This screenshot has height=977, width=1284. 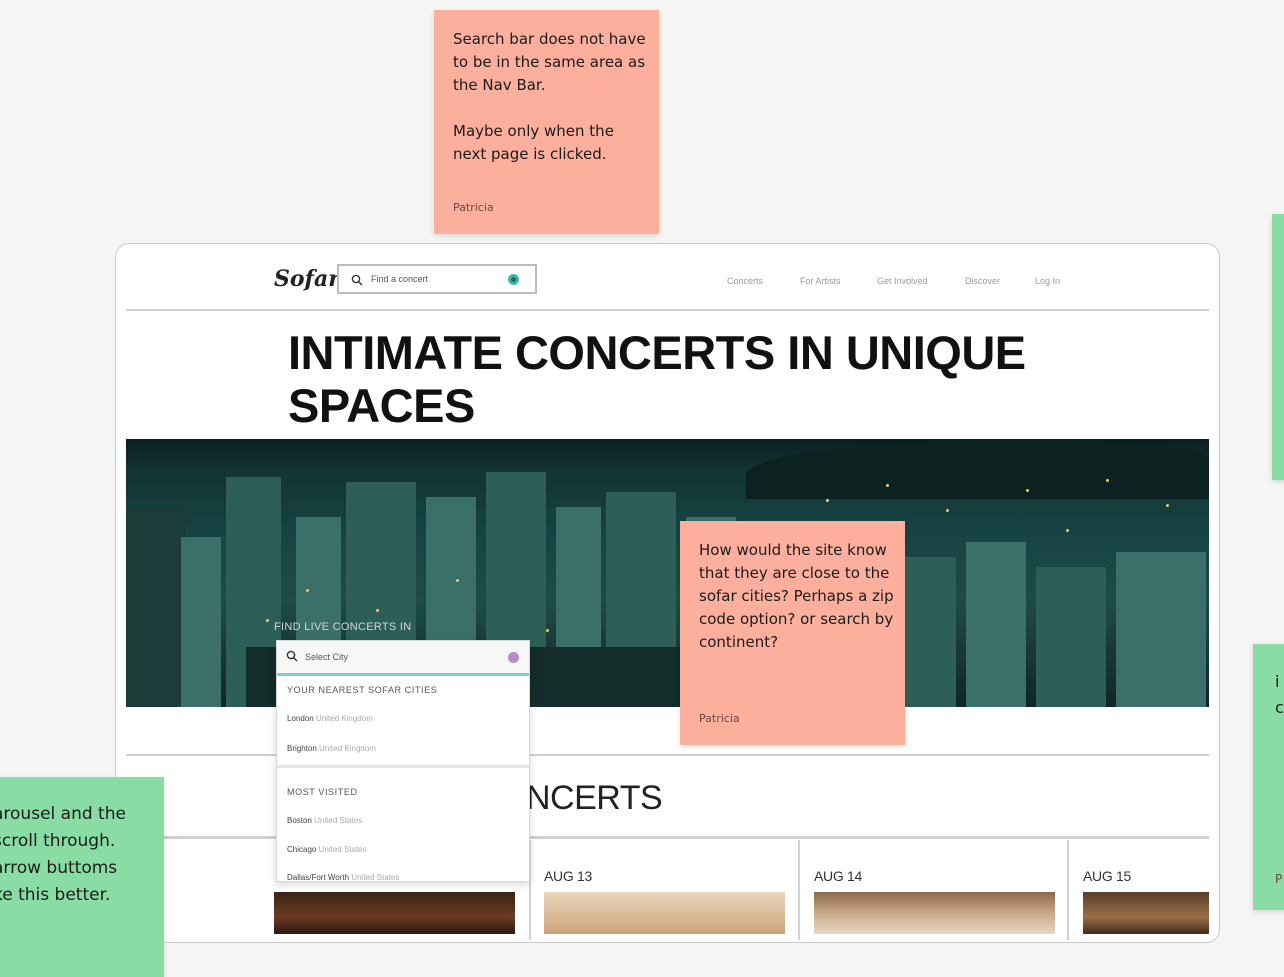 What do you see at coordinates (745, 281) in the screenshot?
I see `nav-link-concerts: Concerts` at bounding box center [745, 281].